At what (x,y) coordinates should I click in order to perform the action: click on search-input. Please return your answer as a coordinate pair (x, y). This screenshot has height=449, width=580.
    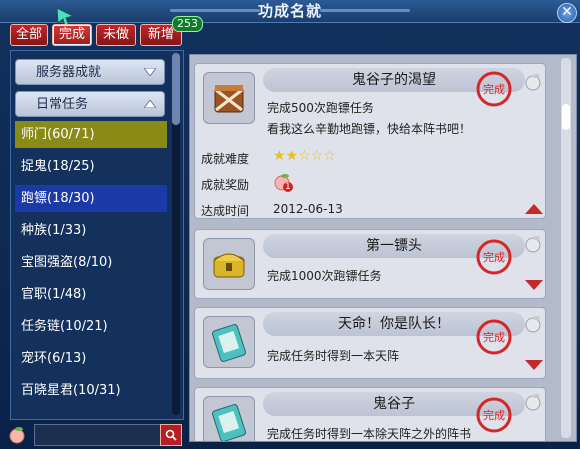
    Looking at the image, I should click on (99, 435).